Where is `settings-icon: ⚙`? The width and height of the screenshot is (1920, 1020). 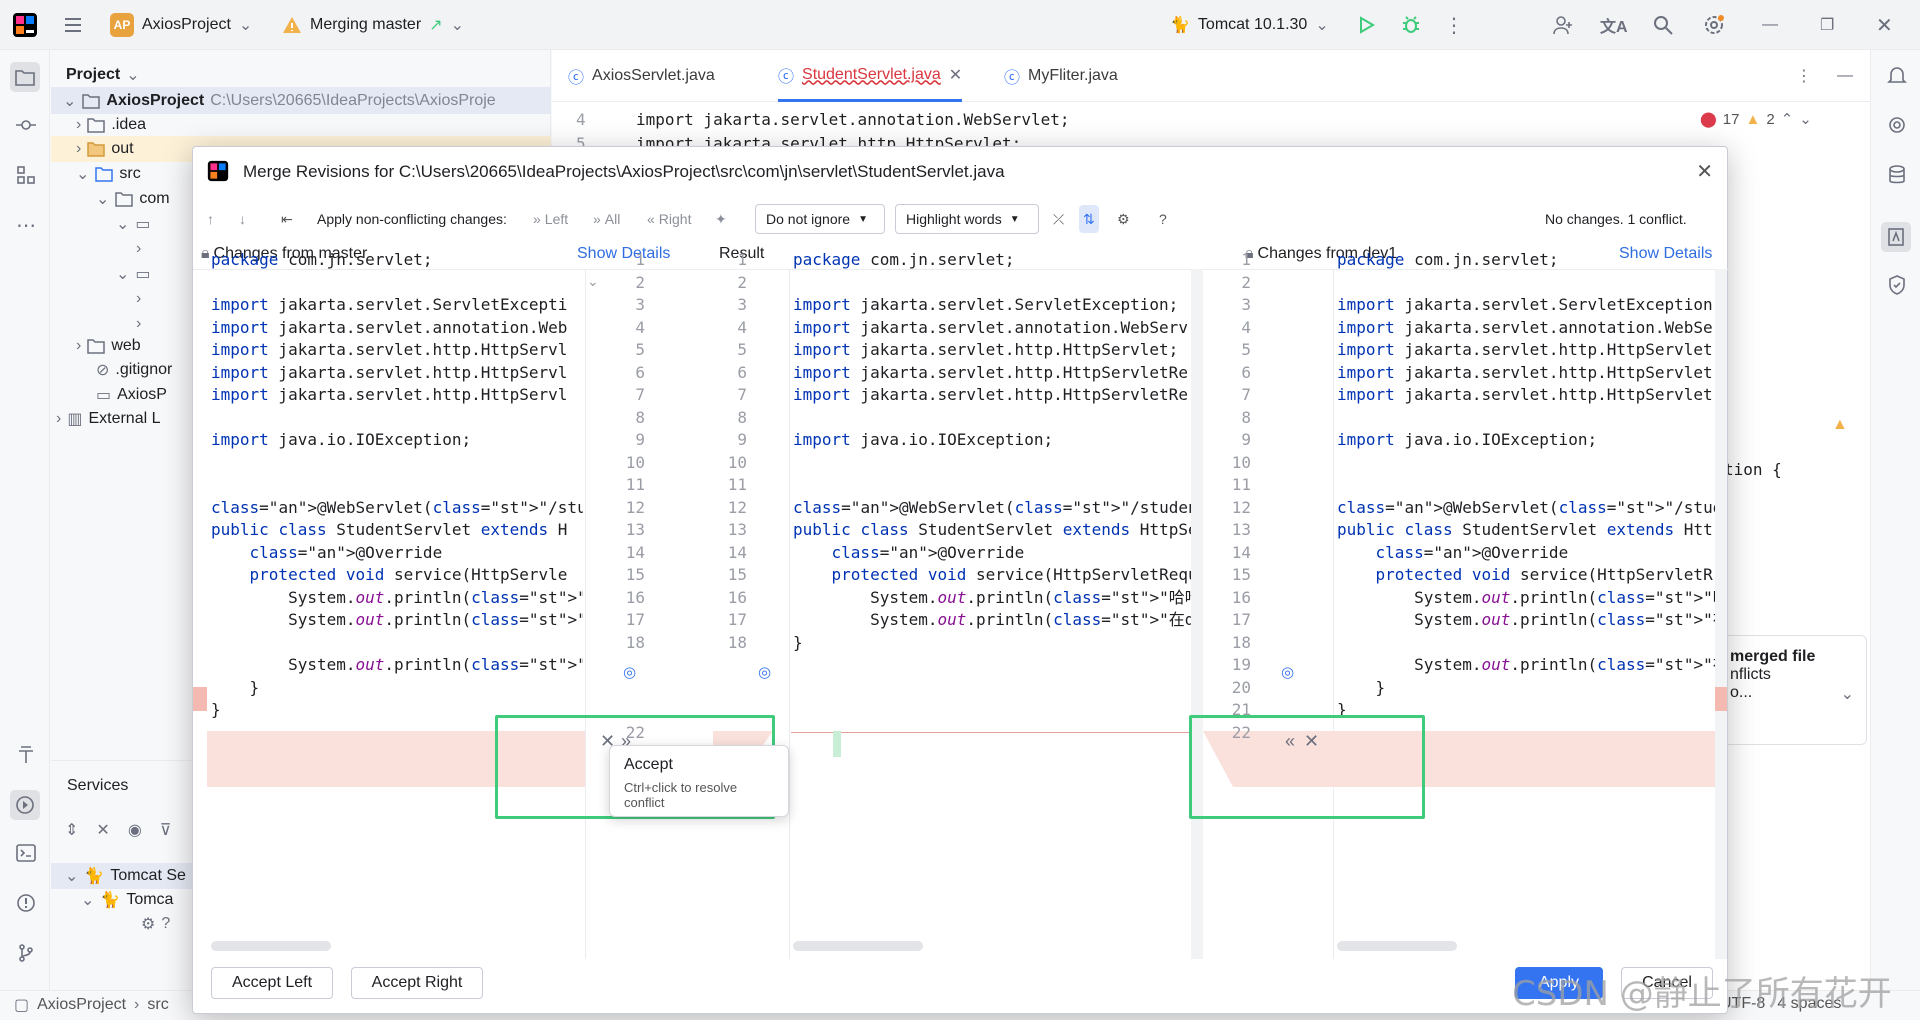 settings-icon: ⚙ is located at coordinates (1123, 219).